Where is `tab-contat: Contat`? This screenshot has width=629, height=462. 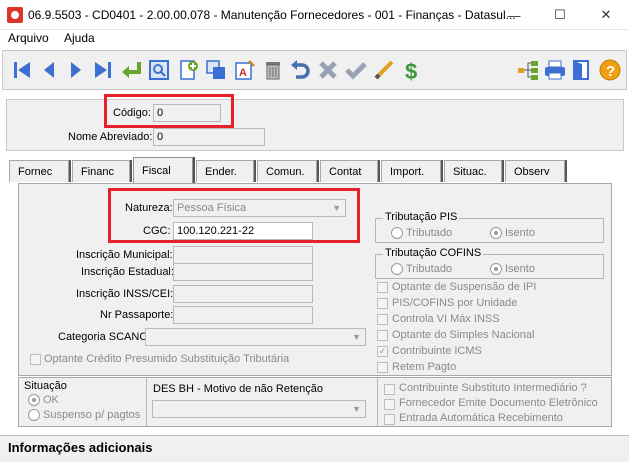 tab-contat: Contat is located at coordinates (349, 171).